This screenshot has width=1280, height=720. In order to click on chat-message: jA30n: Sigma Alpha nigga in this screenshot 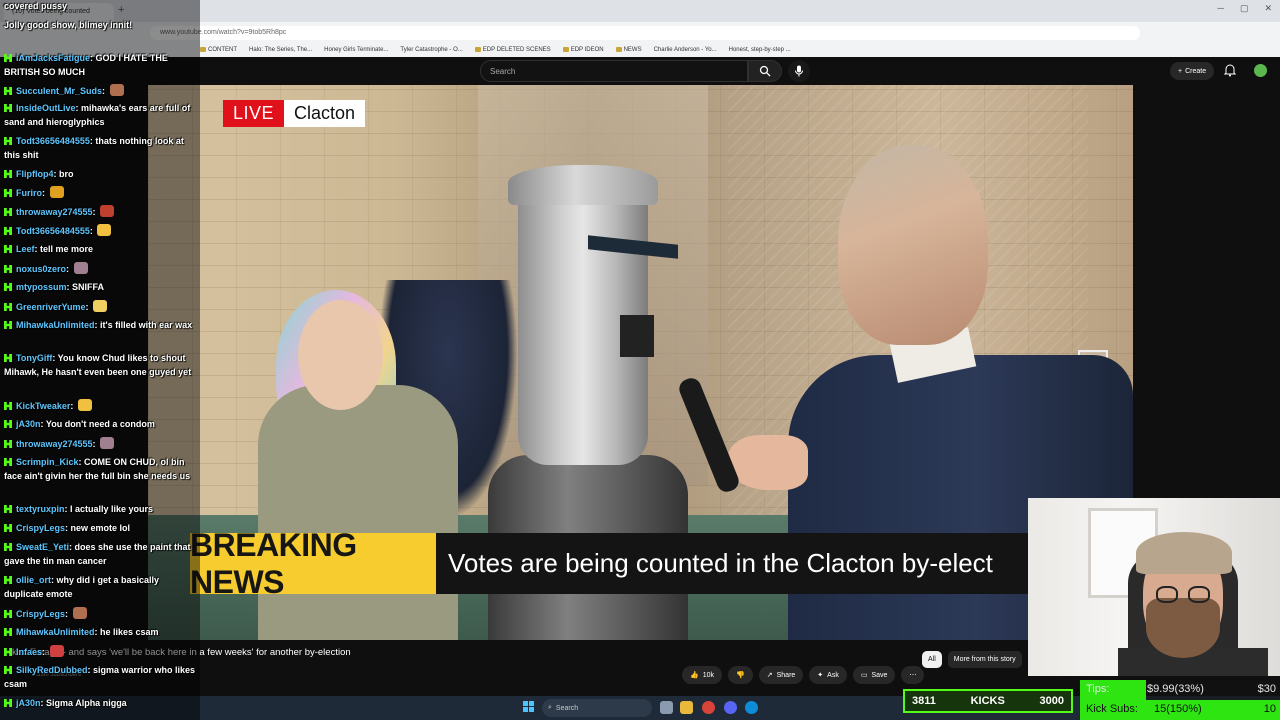, I will do `click(101, 704)`.